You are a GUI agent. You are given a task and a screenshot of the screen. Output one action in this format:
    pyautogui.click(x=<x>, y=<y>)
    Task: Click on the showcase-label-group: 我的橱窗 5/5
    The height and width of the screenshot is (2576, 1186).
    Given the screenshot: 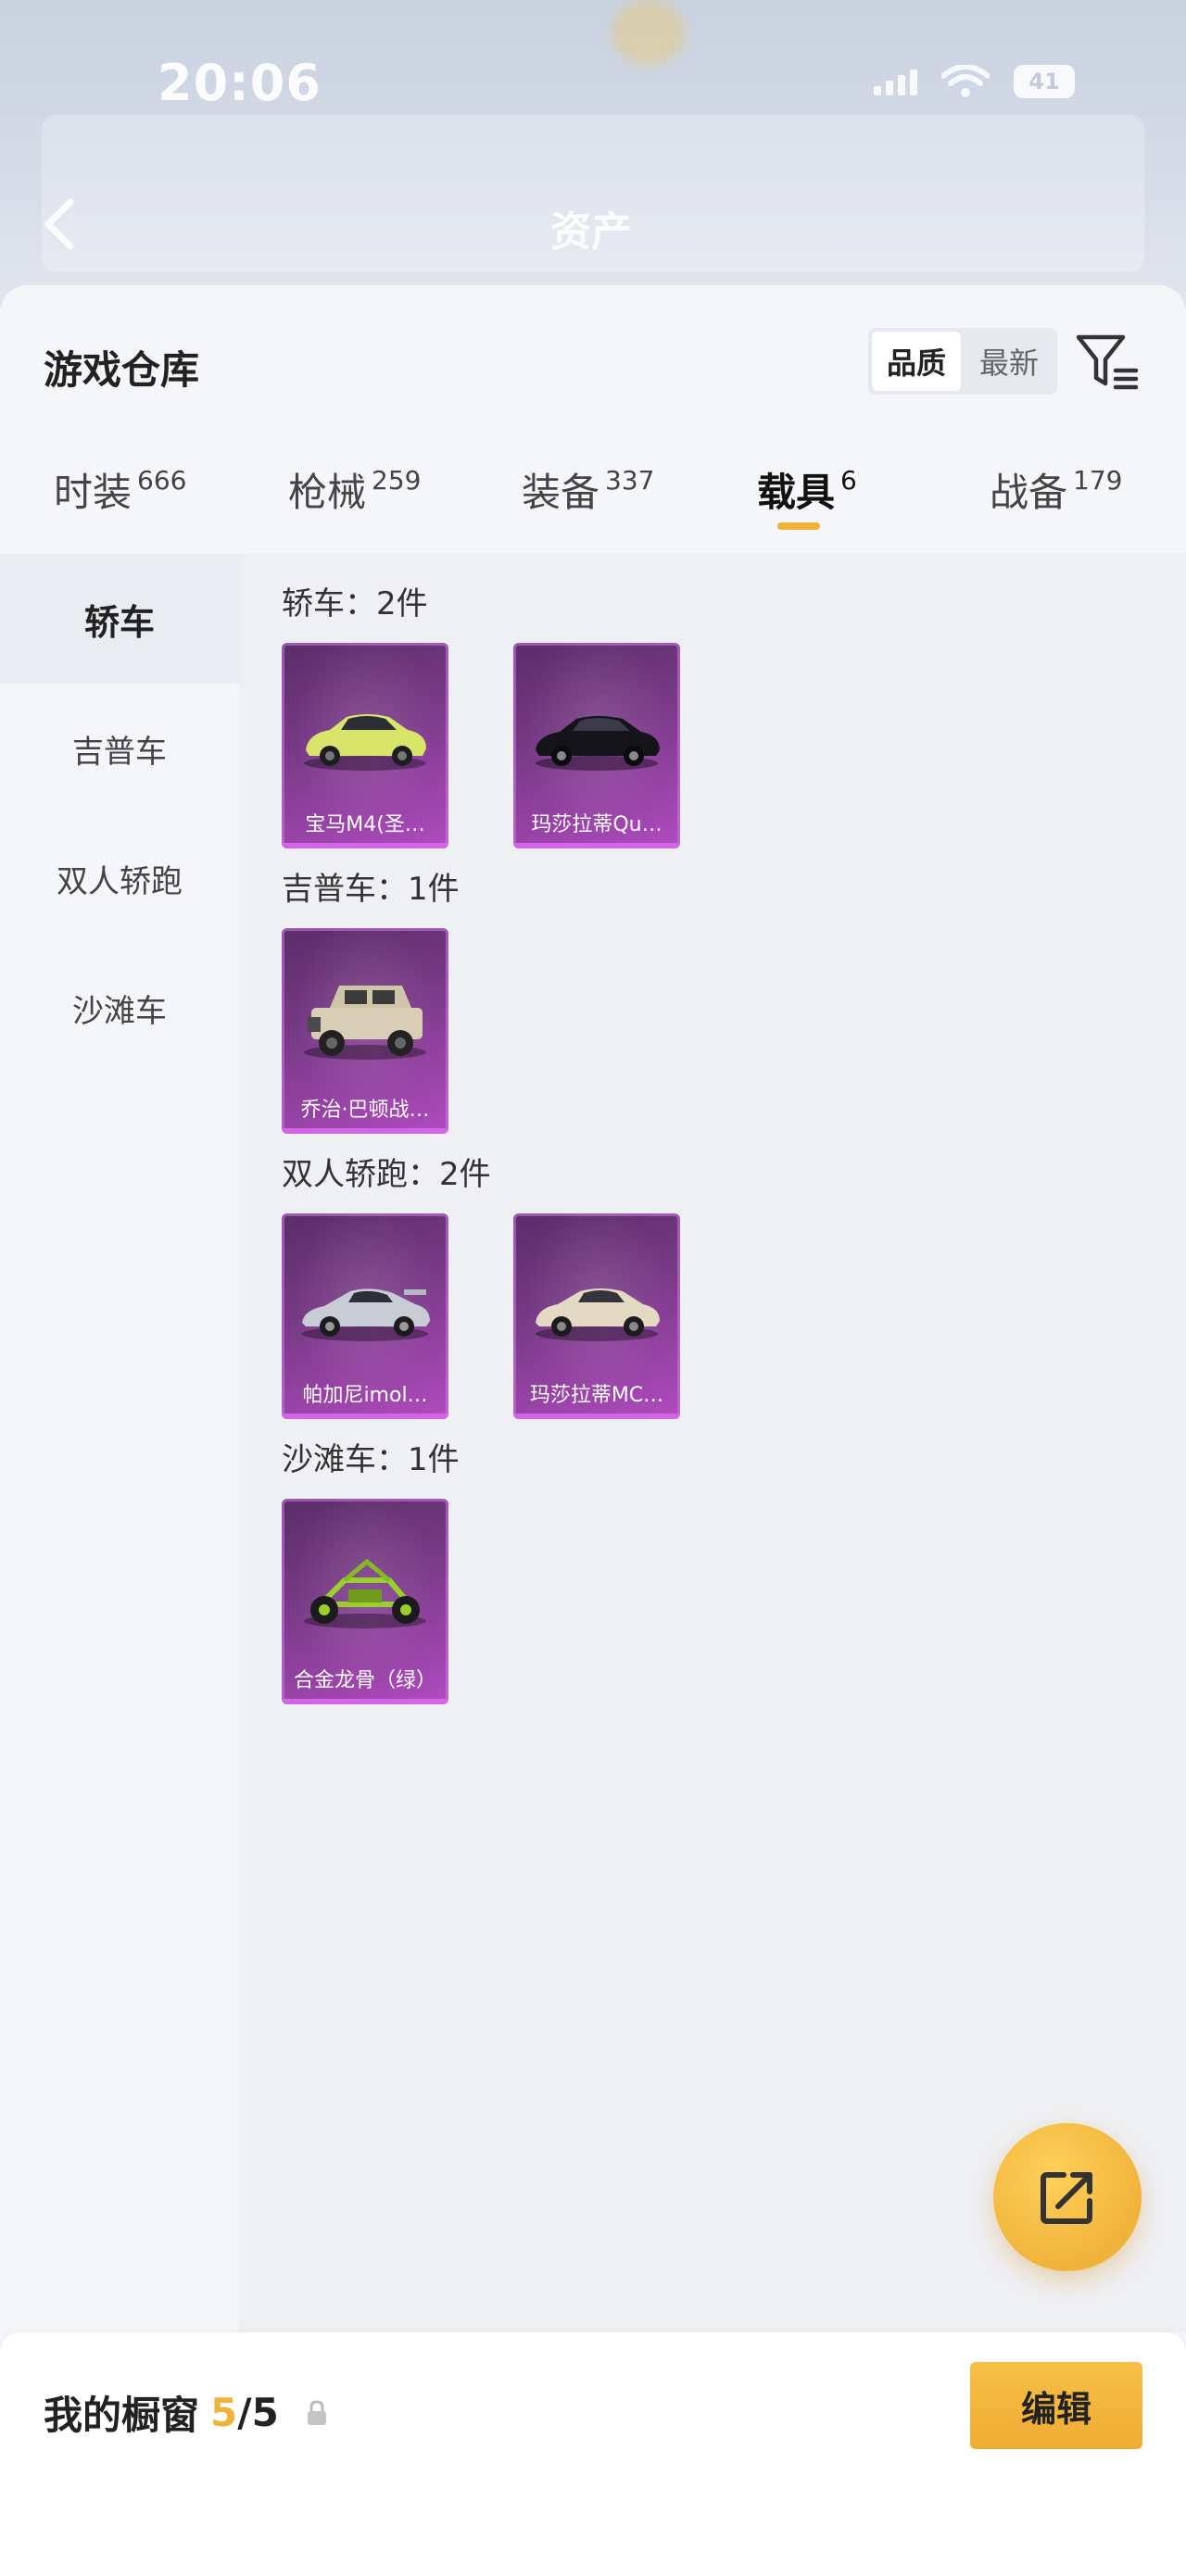 What is the action you would take?
    pyautogui.click(x=186, y=2412)
    